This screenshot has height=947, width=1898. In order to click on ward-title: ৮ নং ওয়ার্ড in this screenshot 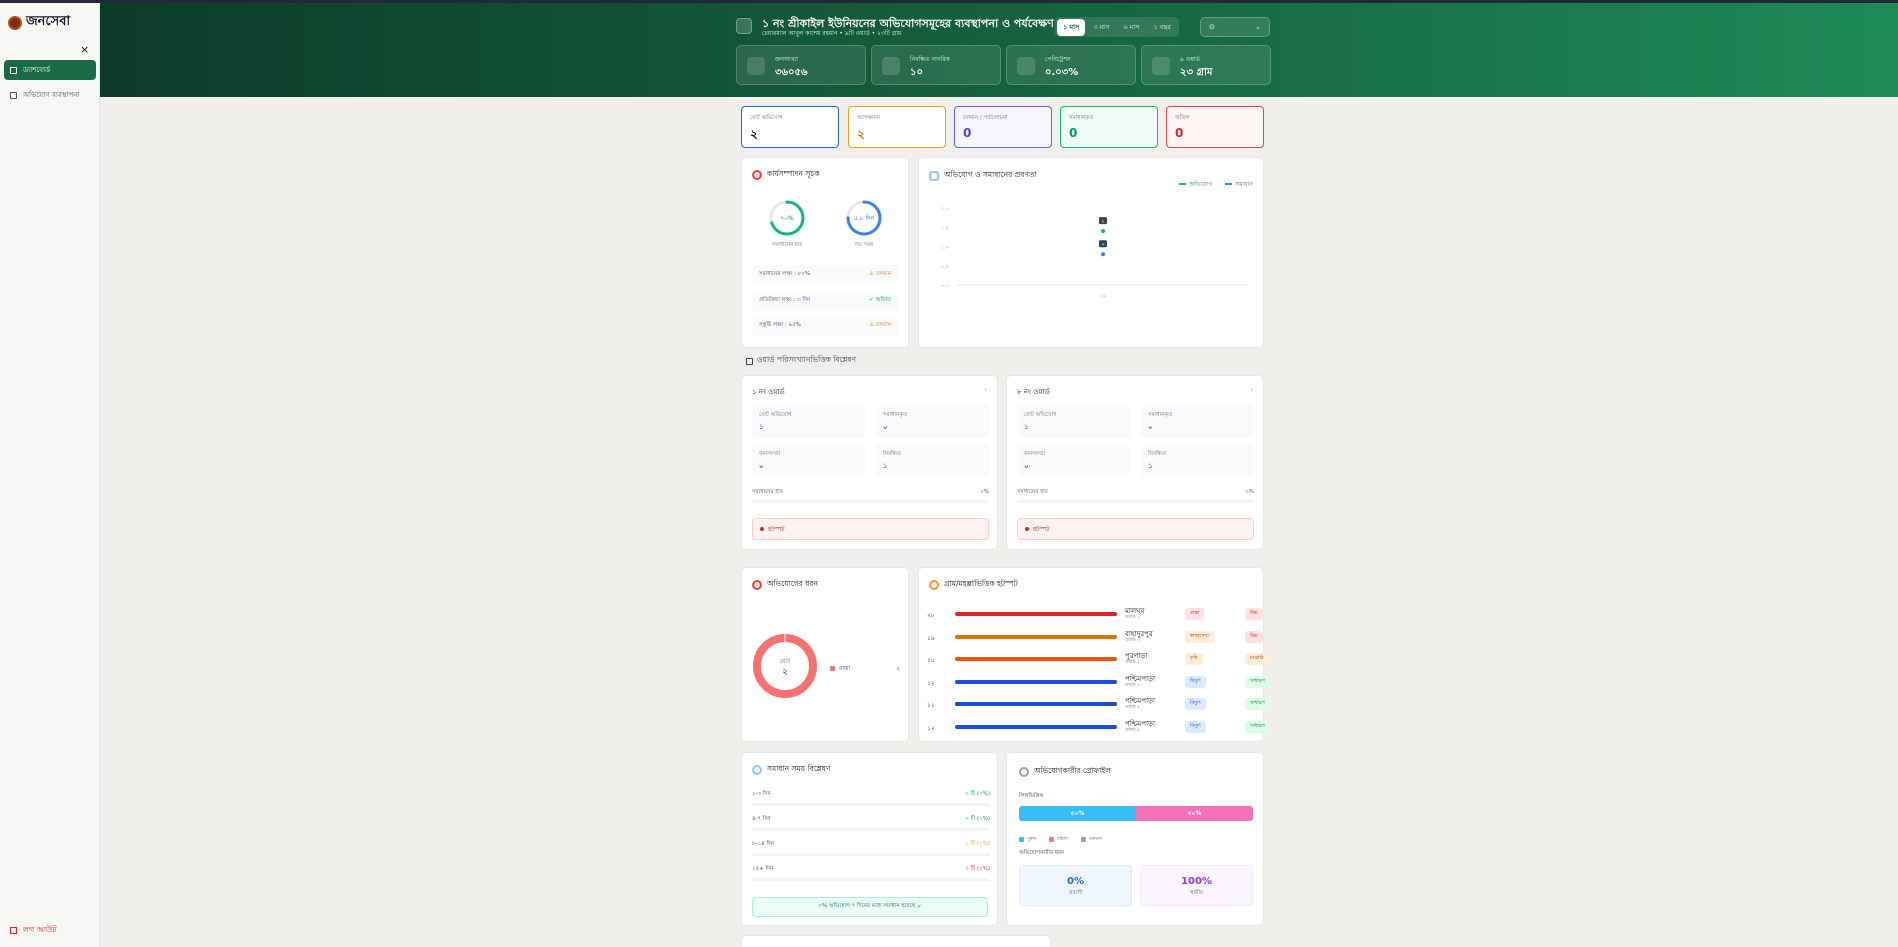, I will do `click(1033, 392)`.